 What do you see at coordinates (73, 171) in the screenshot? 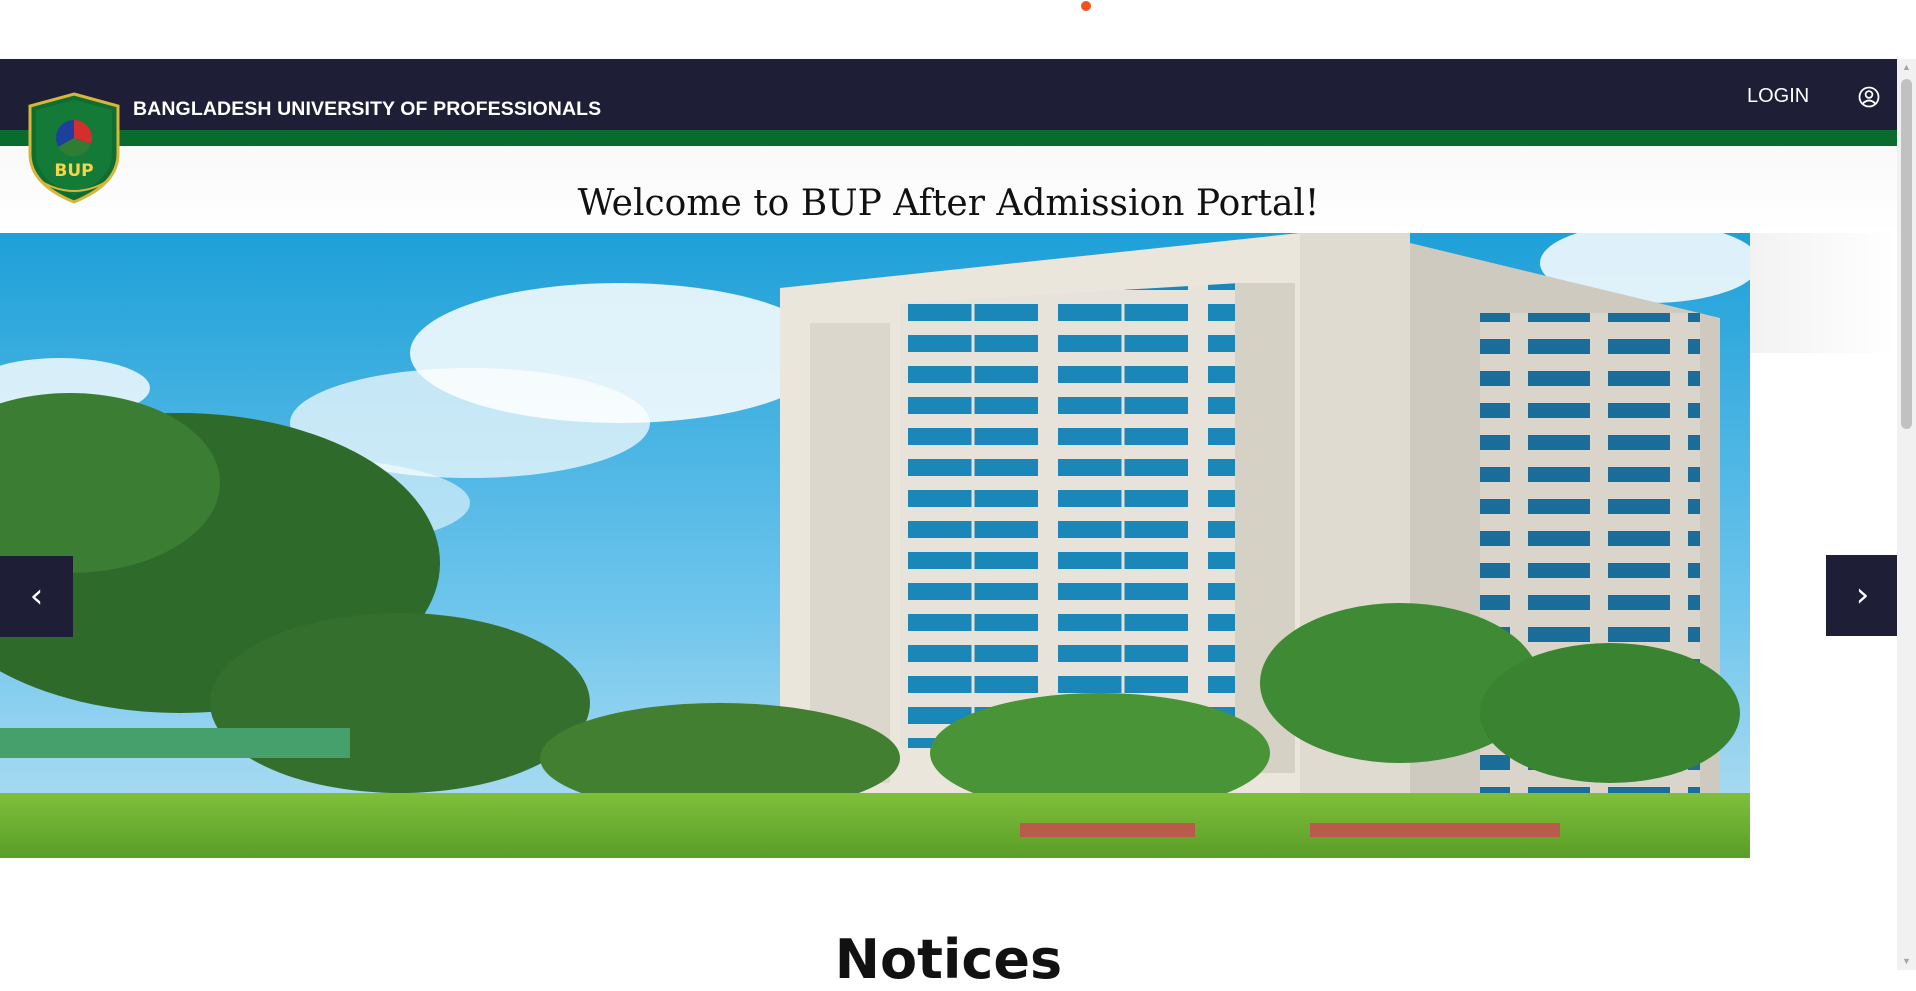
I see `logo-text: BUP` at bounding box center [73, 171].